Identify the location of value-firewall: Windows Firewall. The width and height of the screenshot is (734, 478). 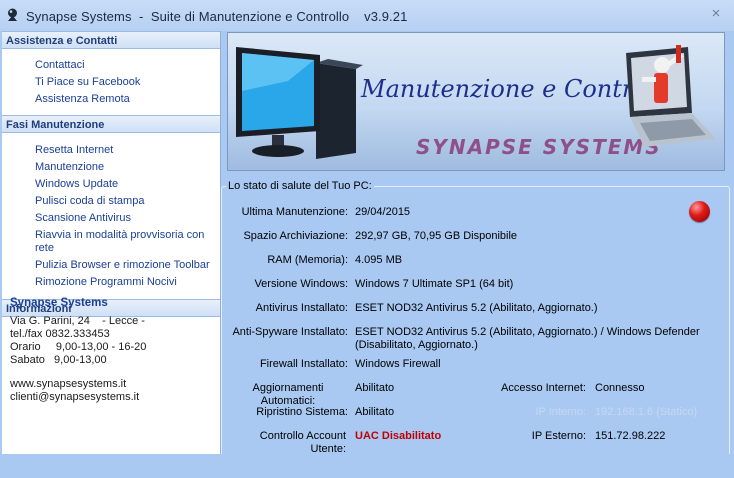
(398, 364).